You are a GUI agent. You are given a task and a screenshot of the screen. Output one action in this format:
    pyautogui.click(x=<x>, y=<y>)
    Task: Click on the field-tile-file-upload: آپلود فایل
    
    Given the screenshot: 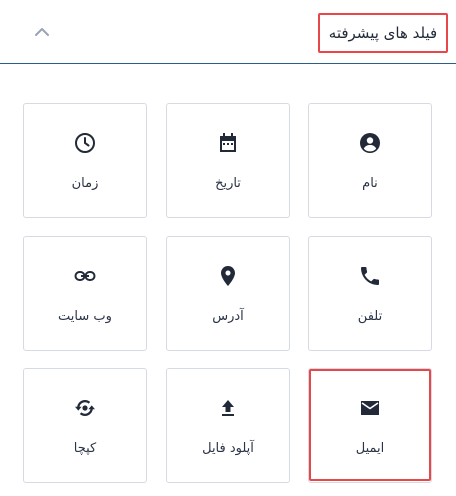 What is the action you would take?
    pyautogui.click(x=228, y=425)
    